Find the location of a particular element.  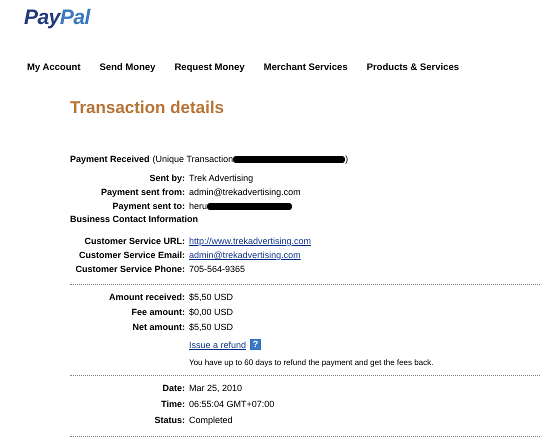

field-value: Completed is located at coordinates (211, 420).